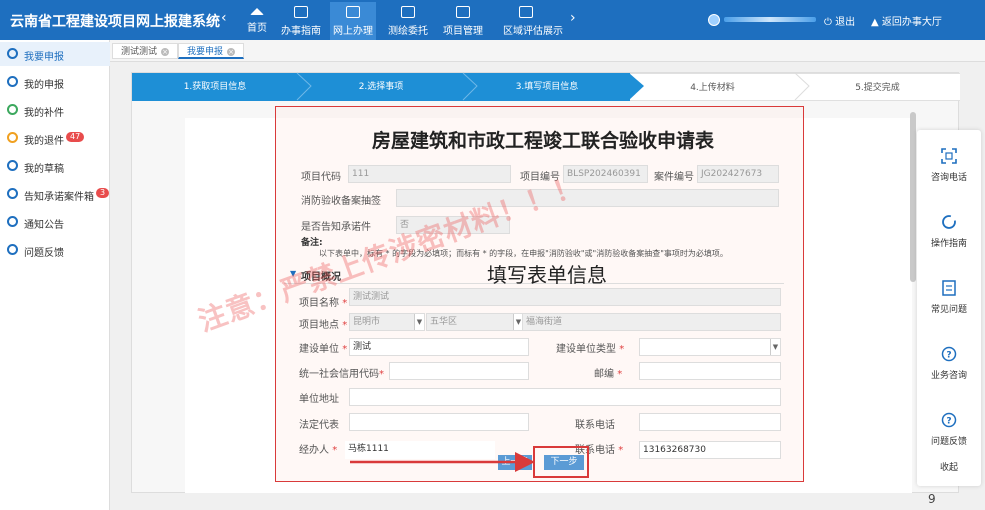  I want to click on notice-icon, so click(12, 221).